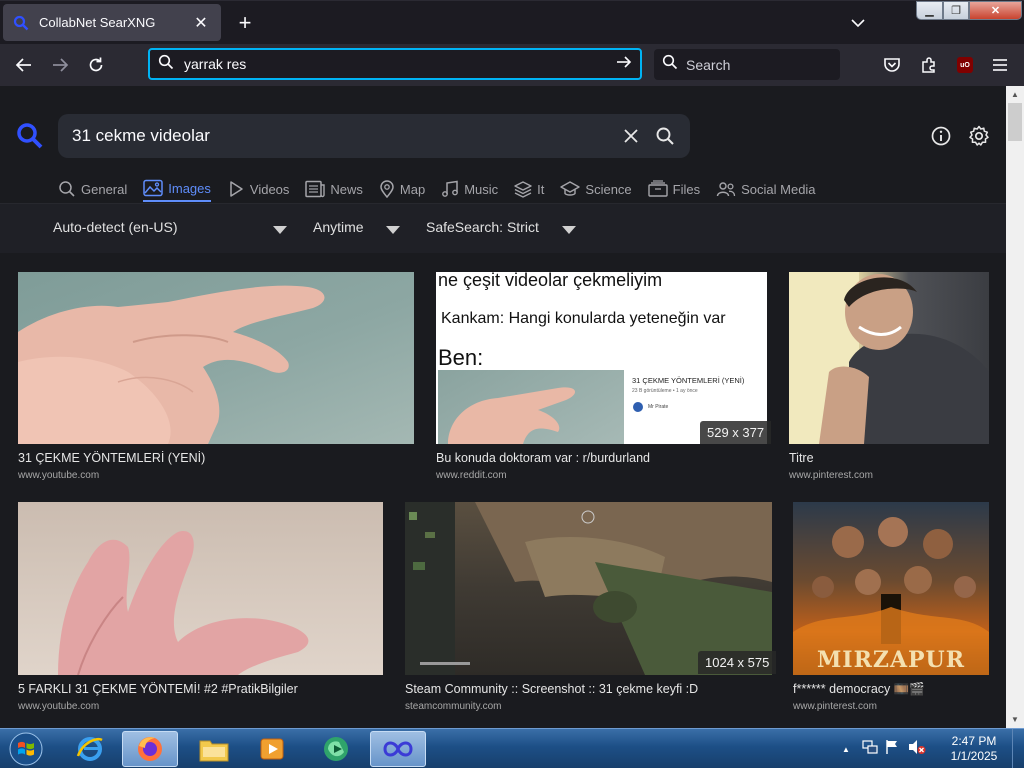 The image size is (1024, 768). I want to click on go-arrow-icon, so click(624, 64).